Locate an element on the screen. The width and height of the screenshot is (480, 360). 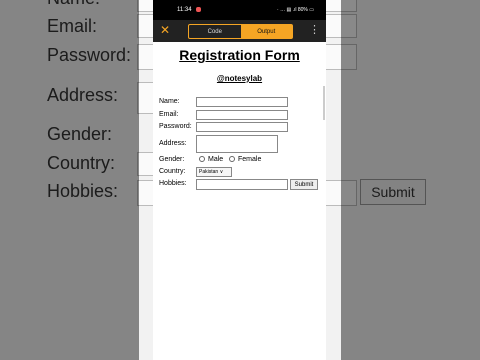
hobbies-label: Hobbies: is located at coordinates (173, 183).